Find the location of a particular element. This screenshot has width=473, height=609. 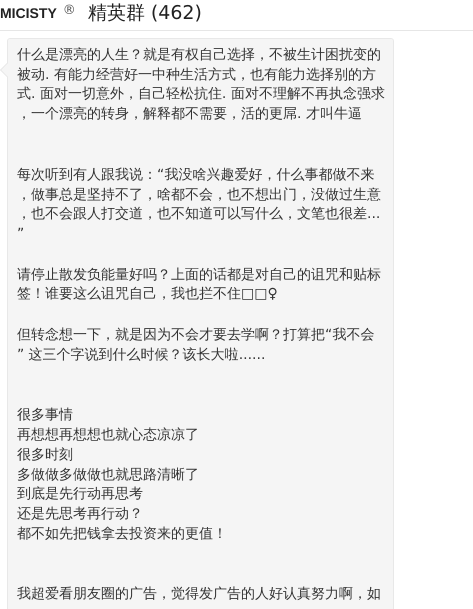

message-paragraph: 很多事情 再想想再想想也就心态凉凉了 很多时刻 多做做多做做也就思路清晰了 到底是先行动再思考 还是先思考再行动？ 都不如先把钱拿去投资来的更值！ is located at coordinates (122, 475).